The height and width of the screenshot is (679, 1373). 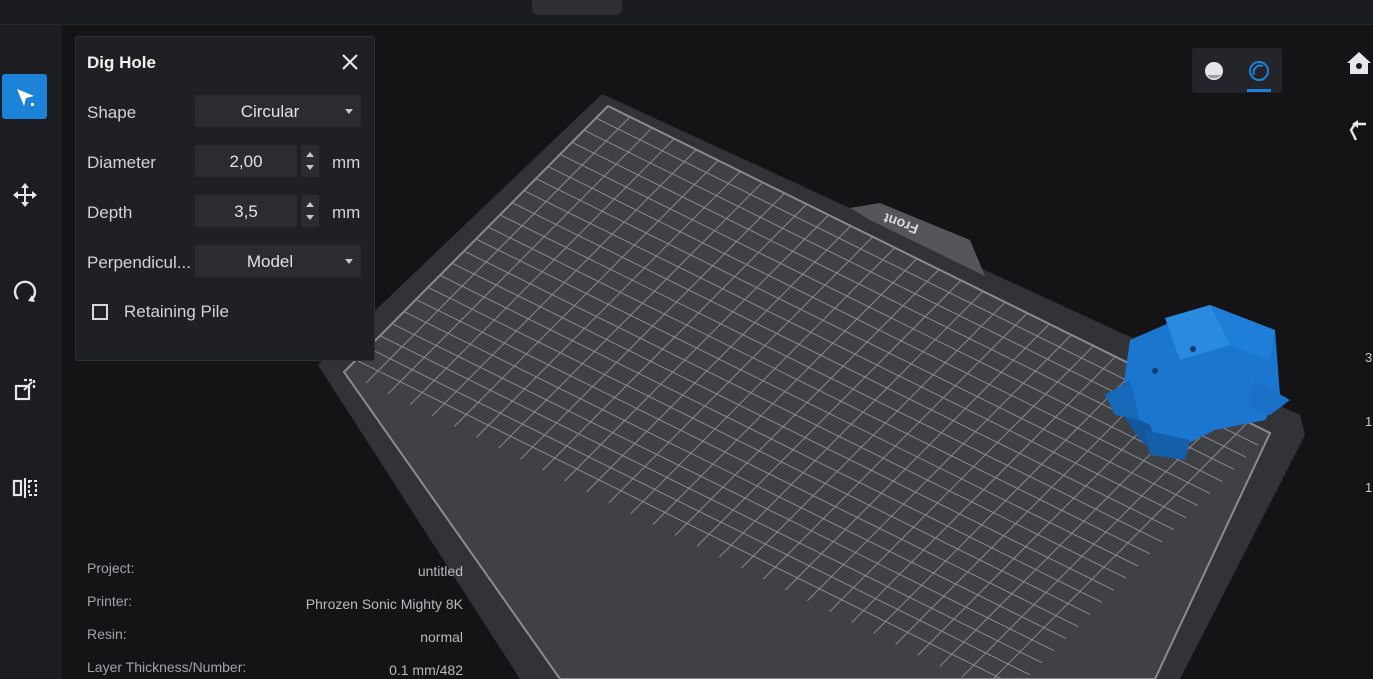 I want to click on diameter-value: 2,00, so click(x=246, y=161).